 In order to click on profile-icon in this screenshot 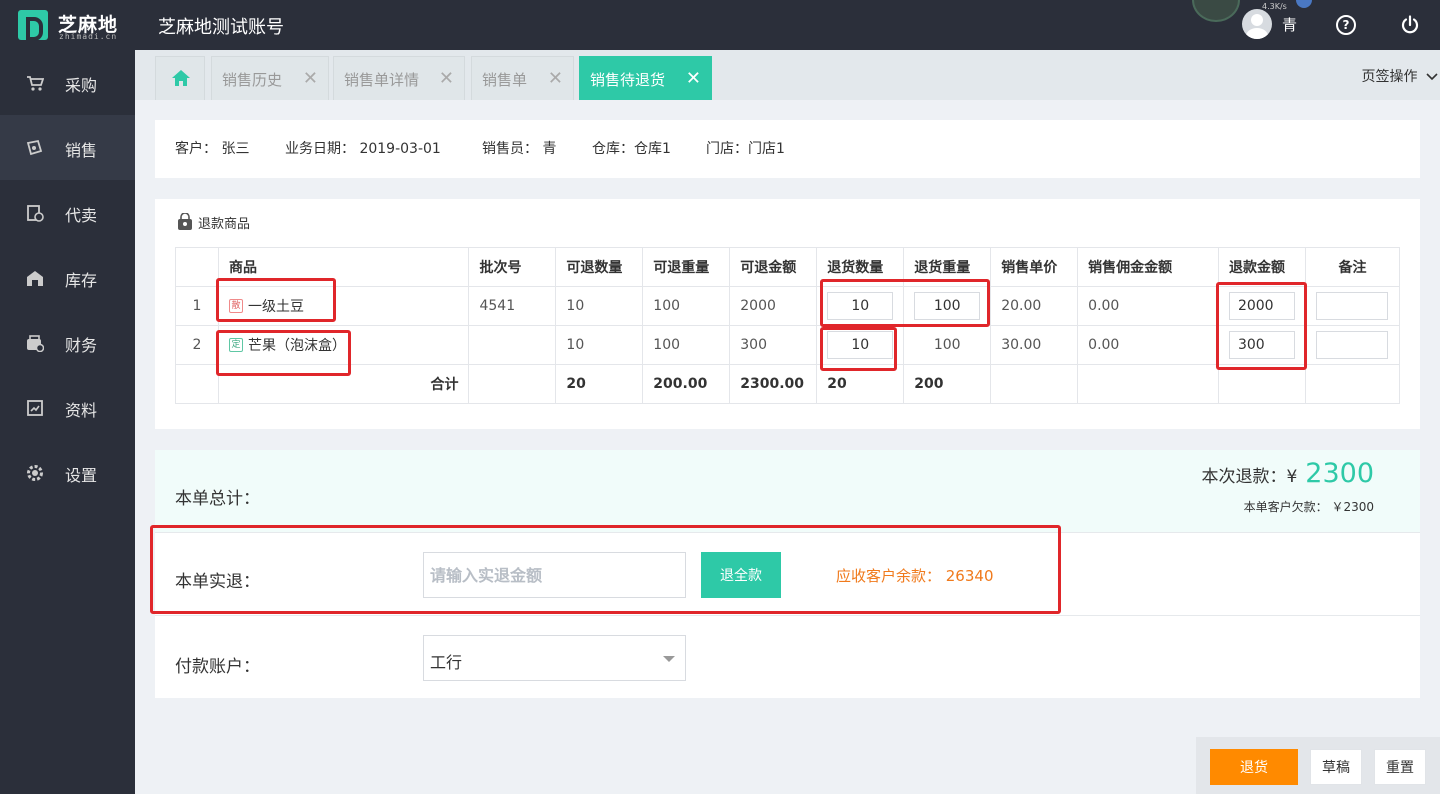, I will do `click(35, 408)`.